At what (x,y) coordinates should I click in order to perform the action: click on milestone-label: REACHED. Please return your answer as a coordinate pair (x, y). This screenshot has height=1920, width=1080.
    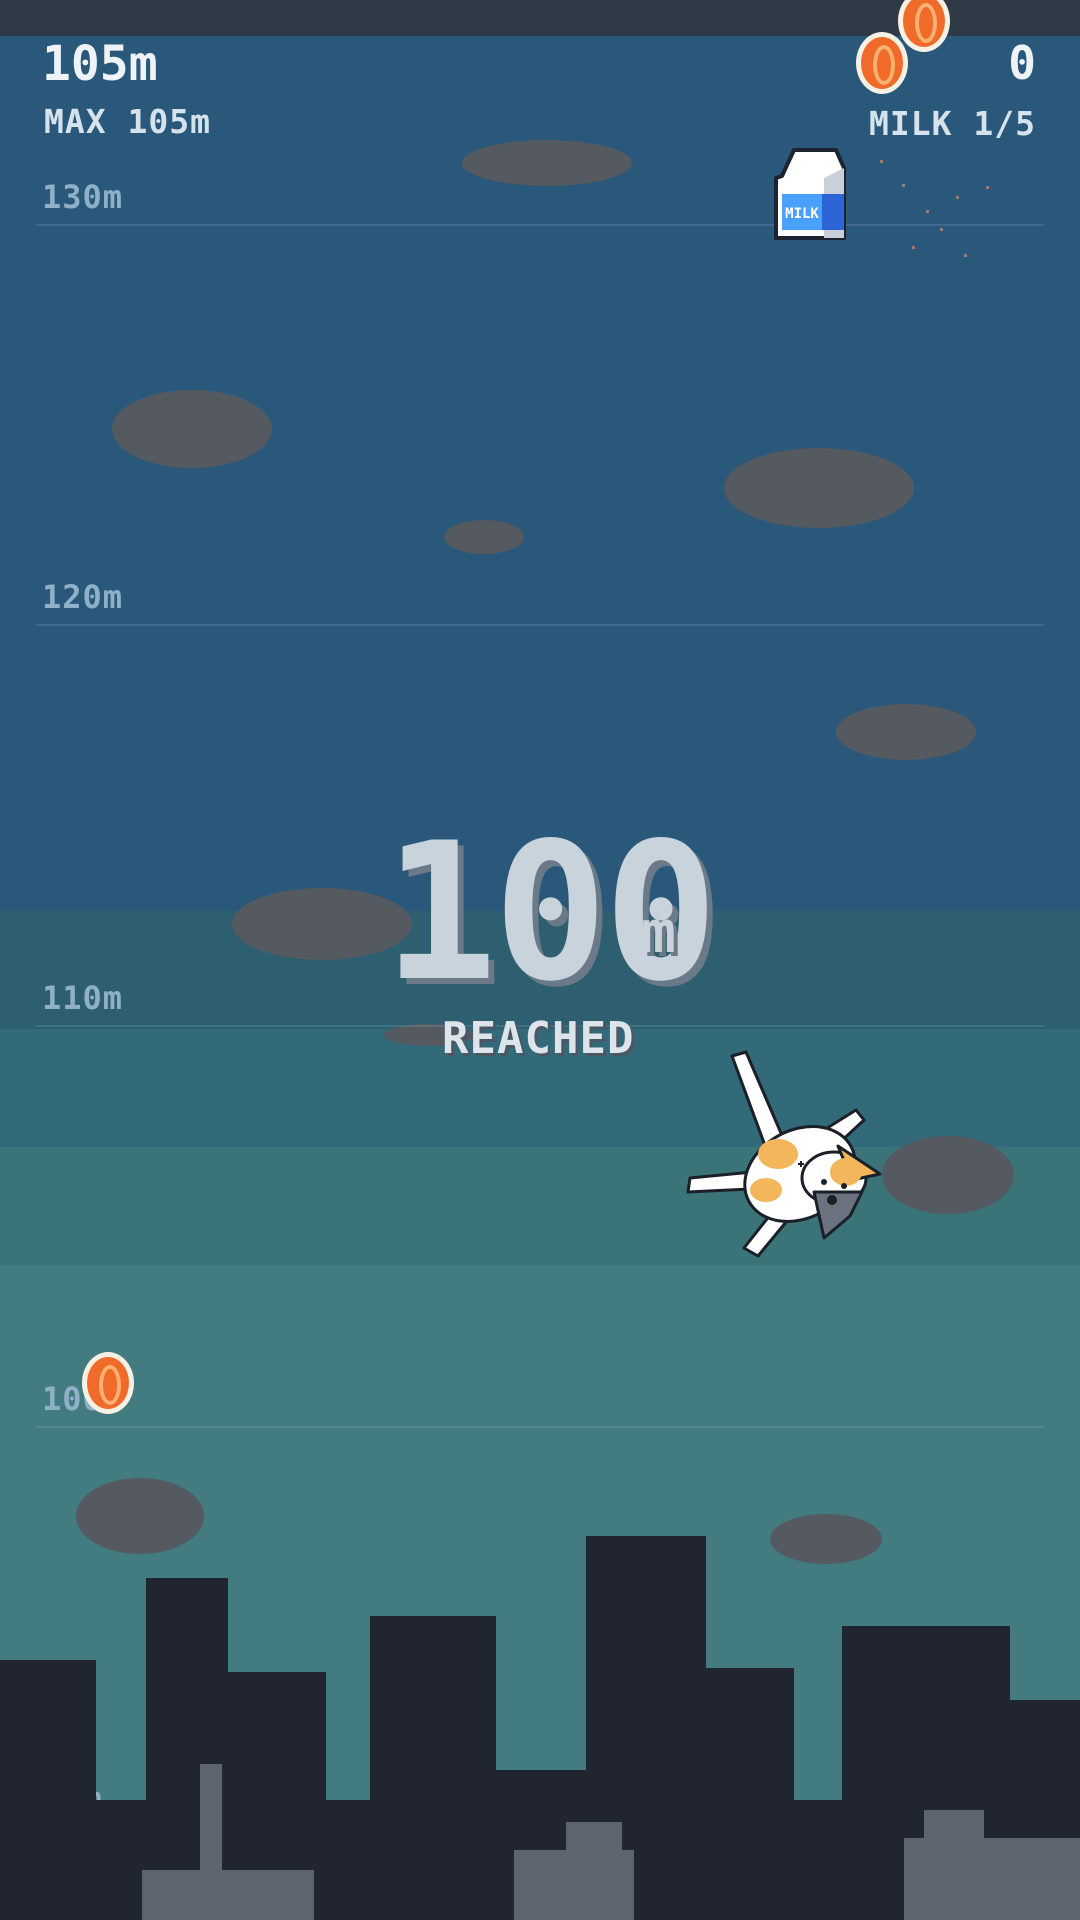
    Looking at the image, I should click on (538, 1038).